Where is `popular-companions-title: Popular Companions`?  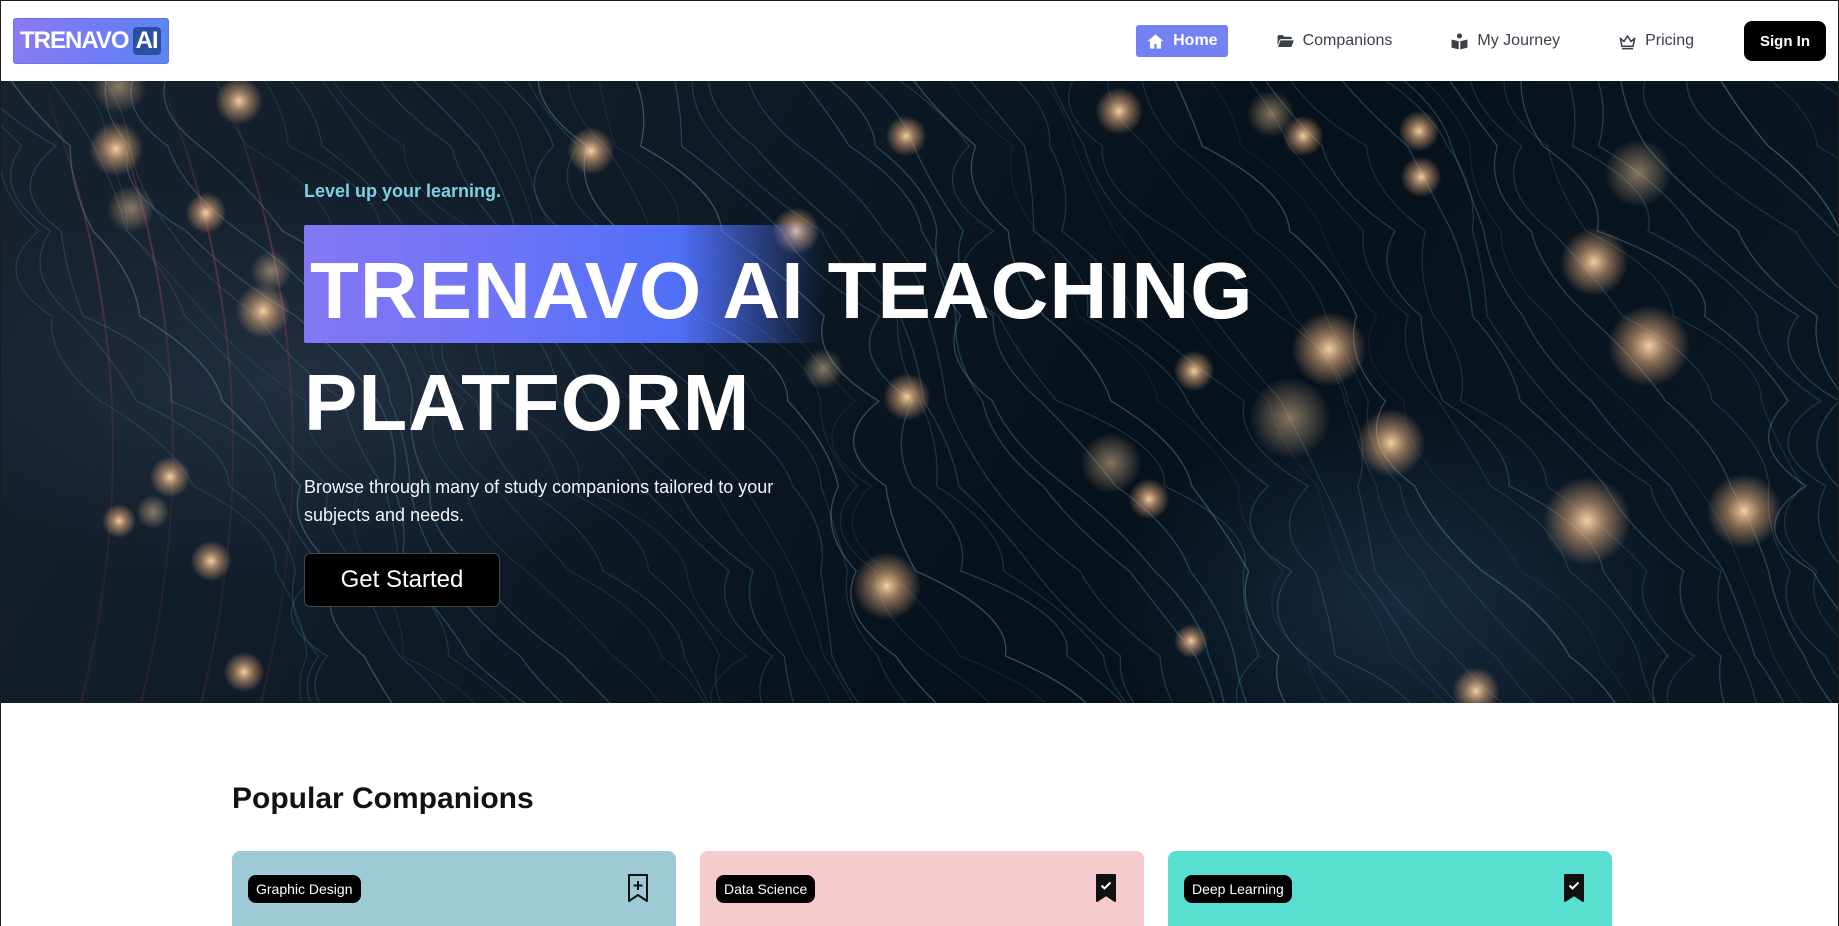 popular-companions-title: Popular Companions is located at coordinates (383, 798).